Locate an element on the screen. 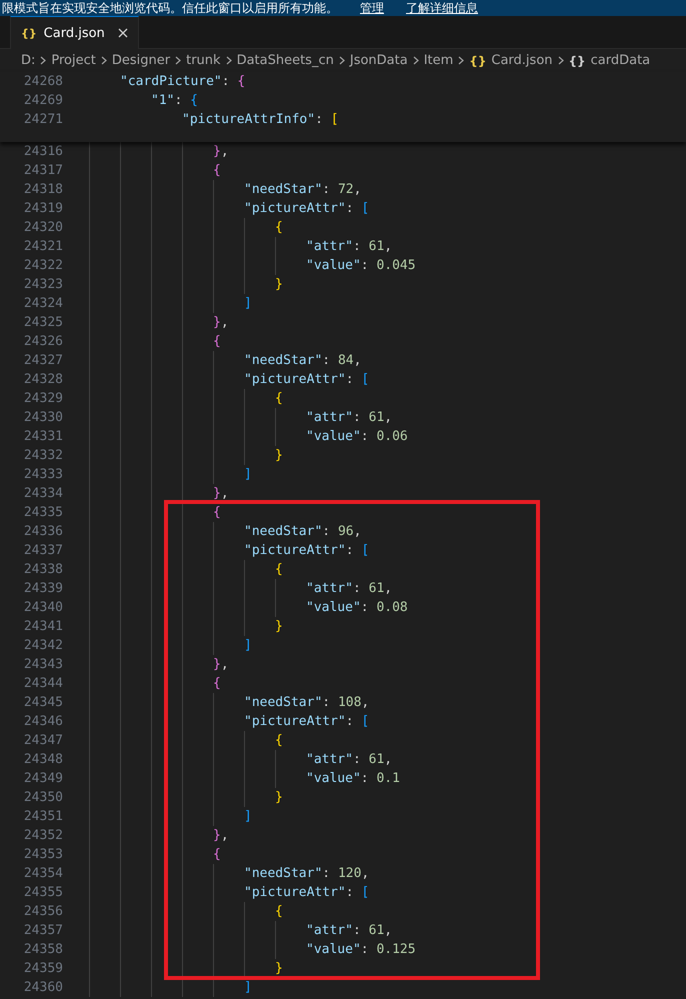 The image size is (686, 999). line-number: 24359 is located at coordinates (42, 968).